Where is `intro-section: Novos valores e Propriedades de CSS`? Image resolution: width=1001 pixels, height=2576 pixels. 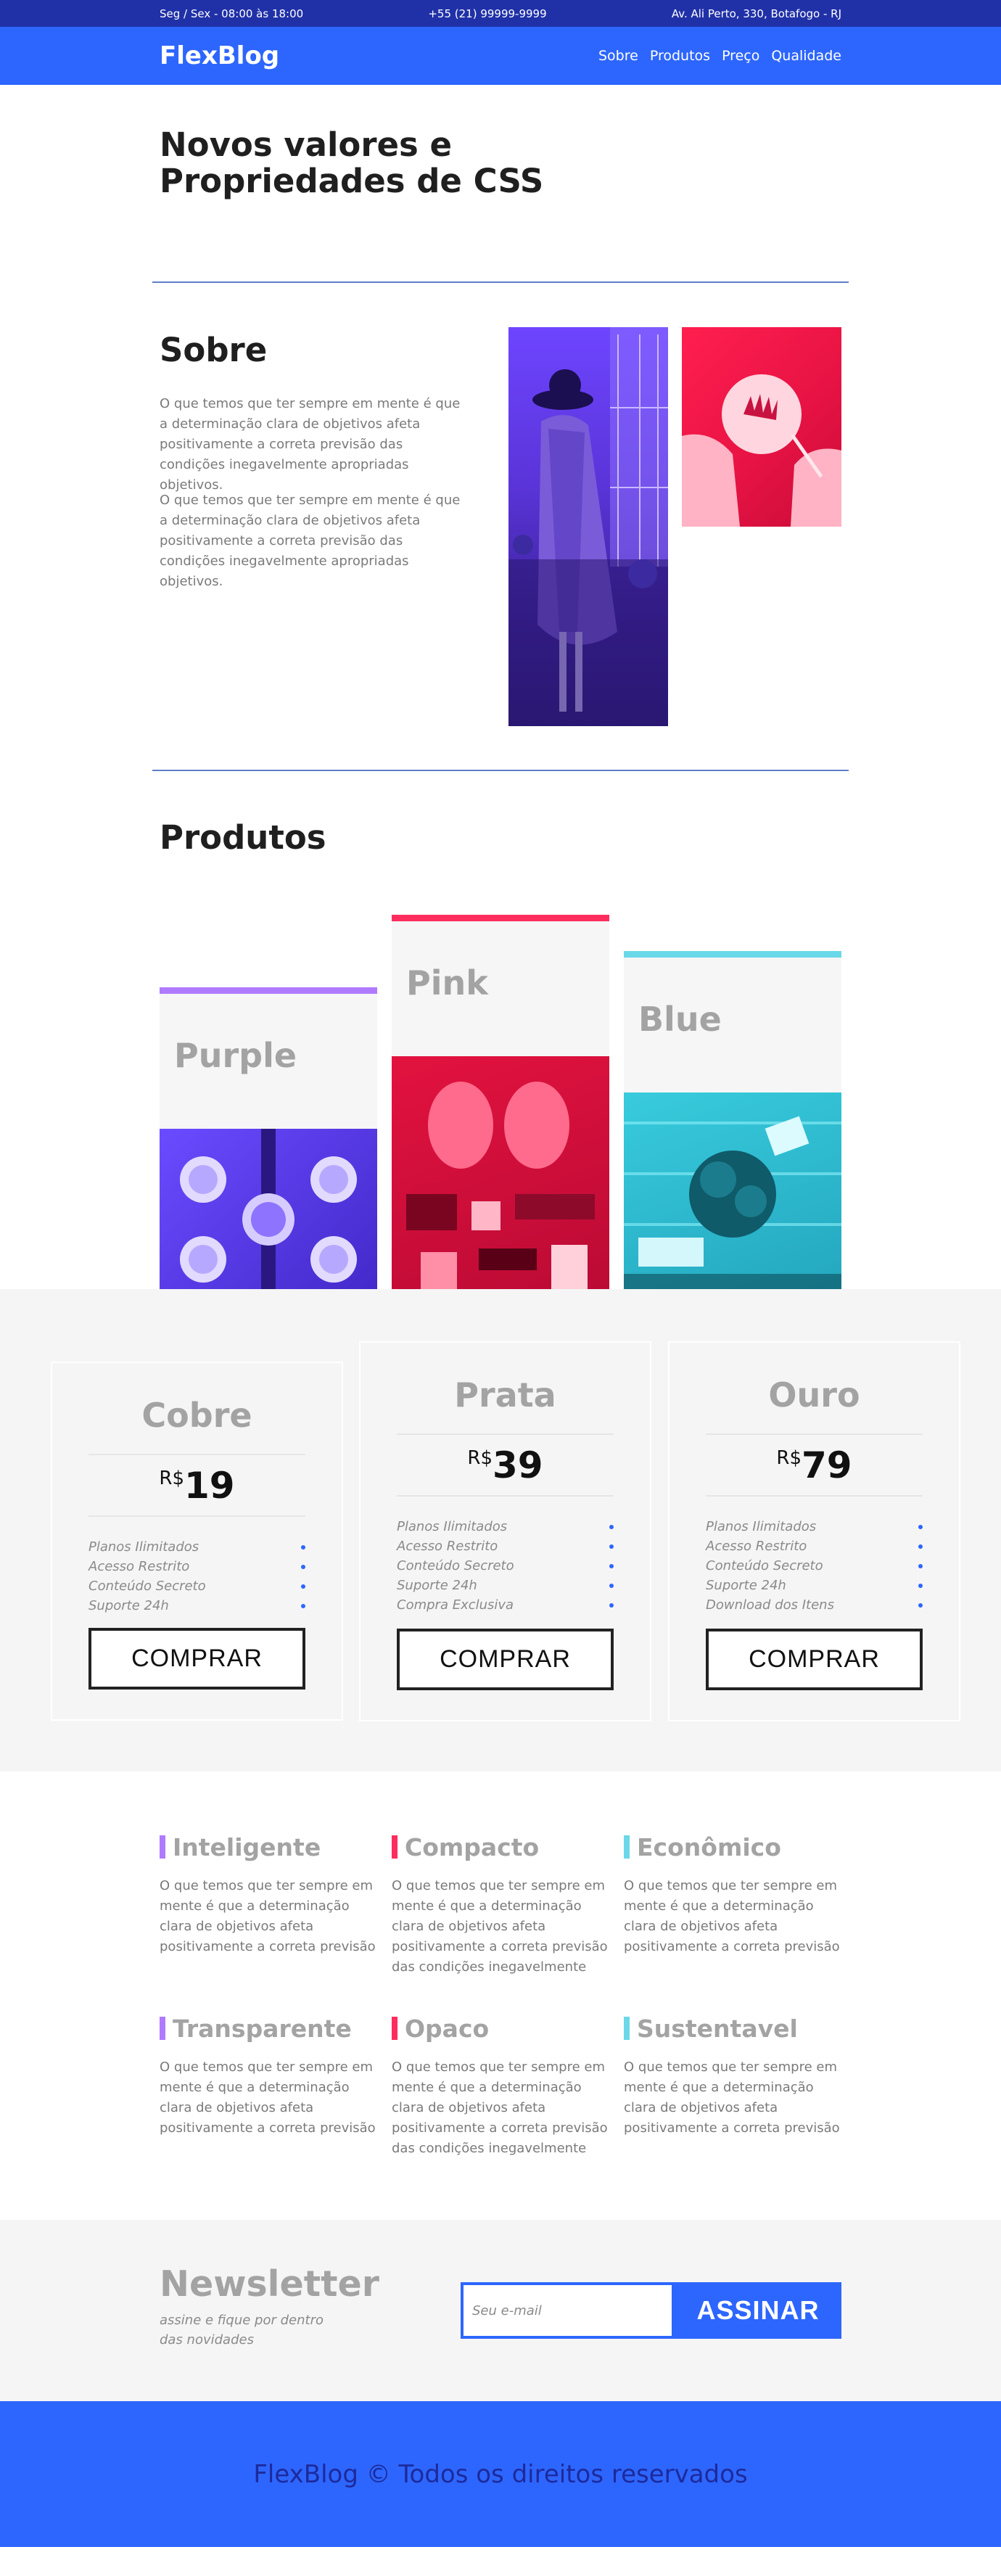
intro-section: Novos valores e Propriedades de CSS is located at coordinates (500, 204).